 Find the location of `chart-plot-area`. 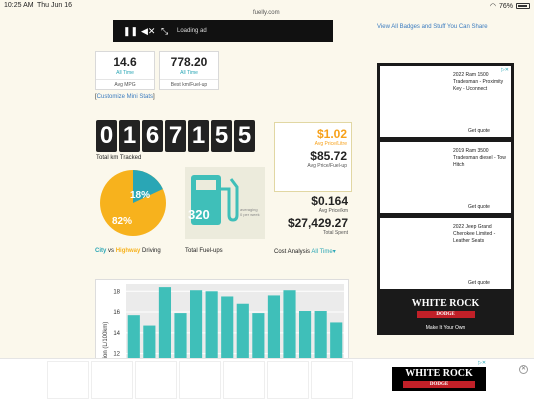

chart-plot-area is located at coordinates (235, 324).